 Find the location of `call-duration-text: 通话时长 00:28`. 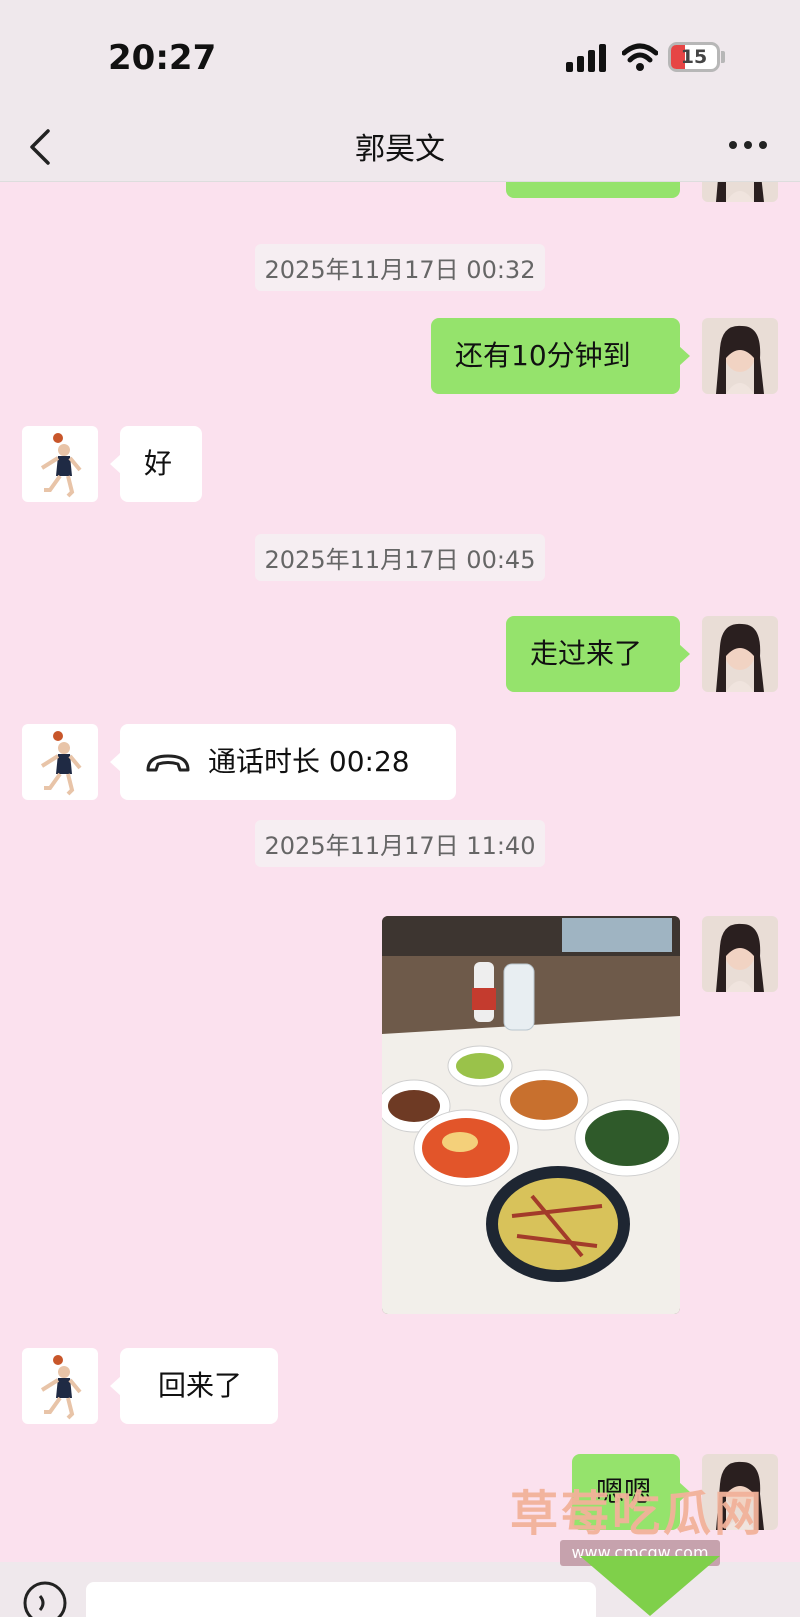

call-duration-text: 通话时长 00:28 is located at coordinates (309, 761).